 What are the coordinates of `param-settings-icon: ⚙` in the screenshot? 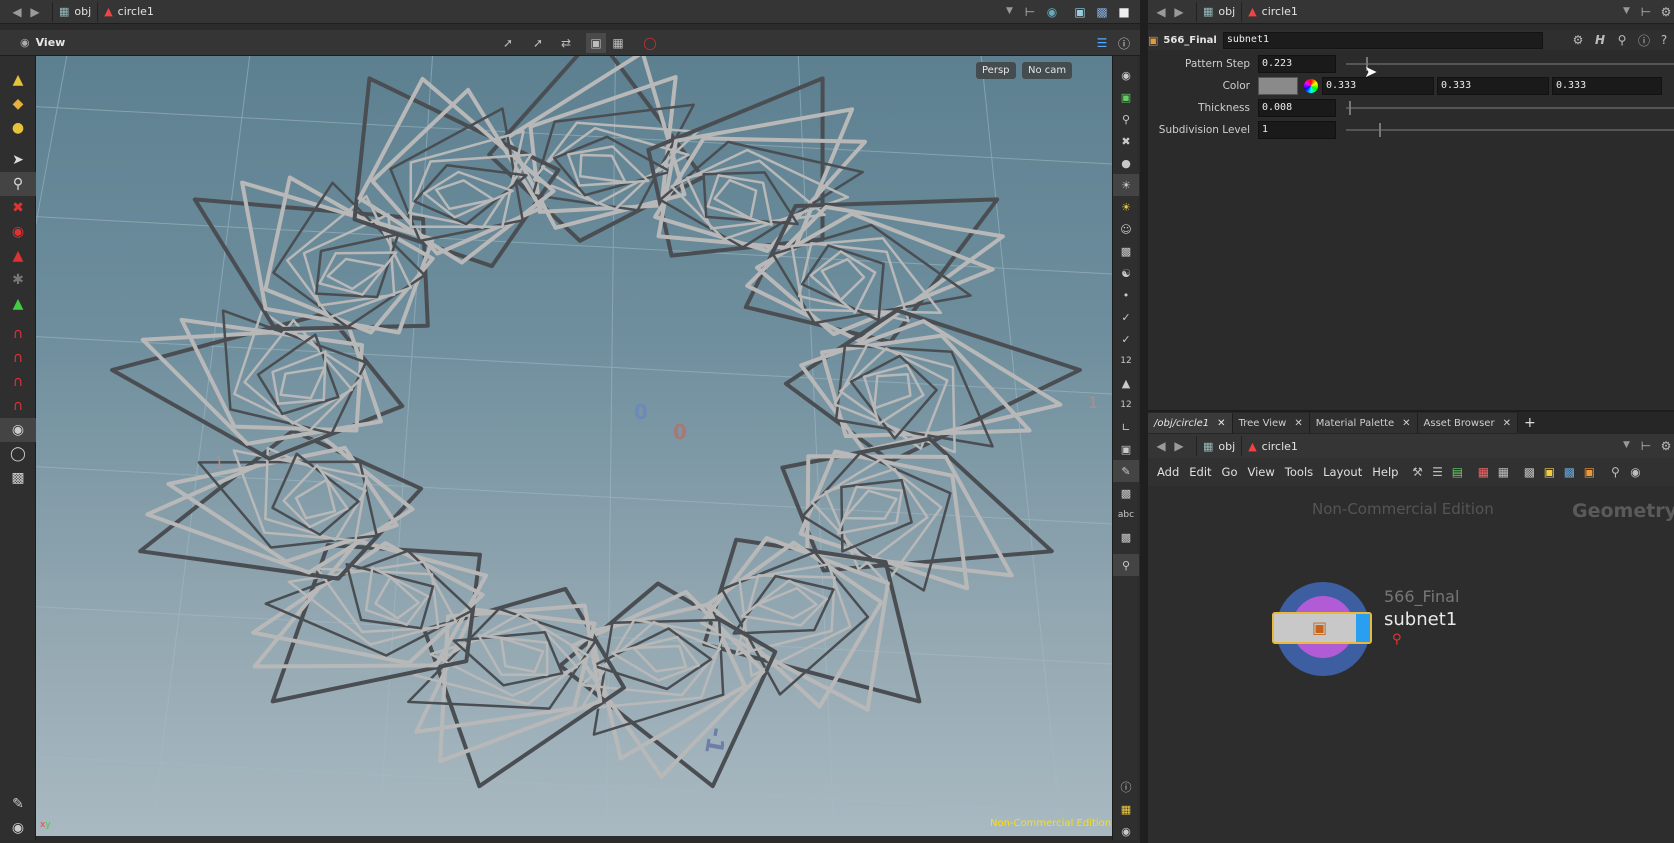 It's located at (1578, 40).